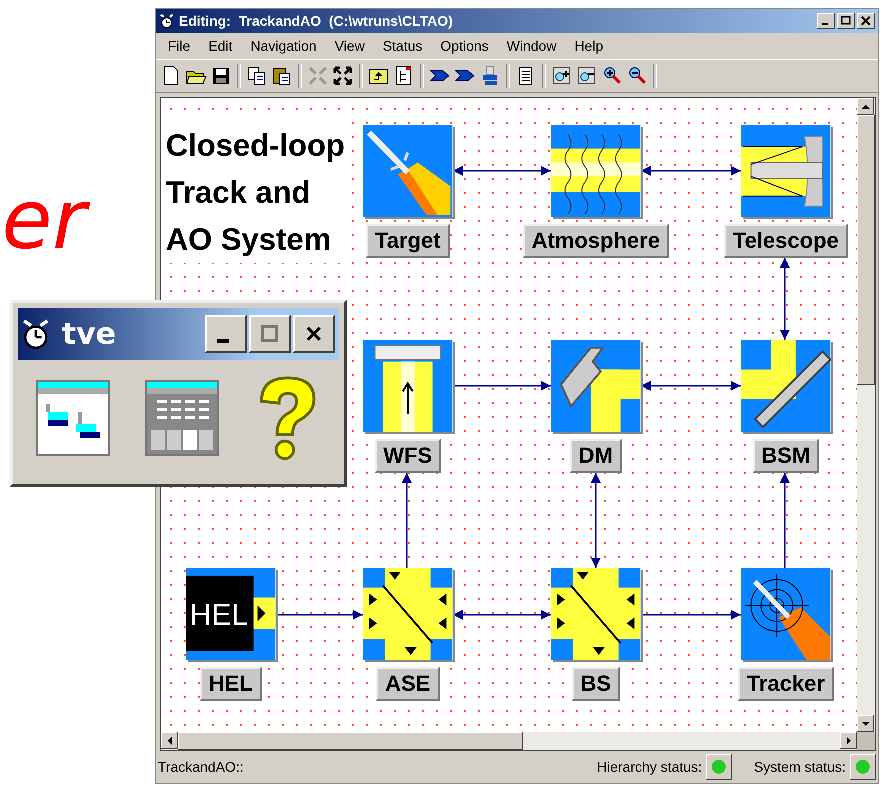  What do you see at coordinates (786, 684) in the screenshot?
I see `block-label: Tracker` at bounding box center [786, 684].